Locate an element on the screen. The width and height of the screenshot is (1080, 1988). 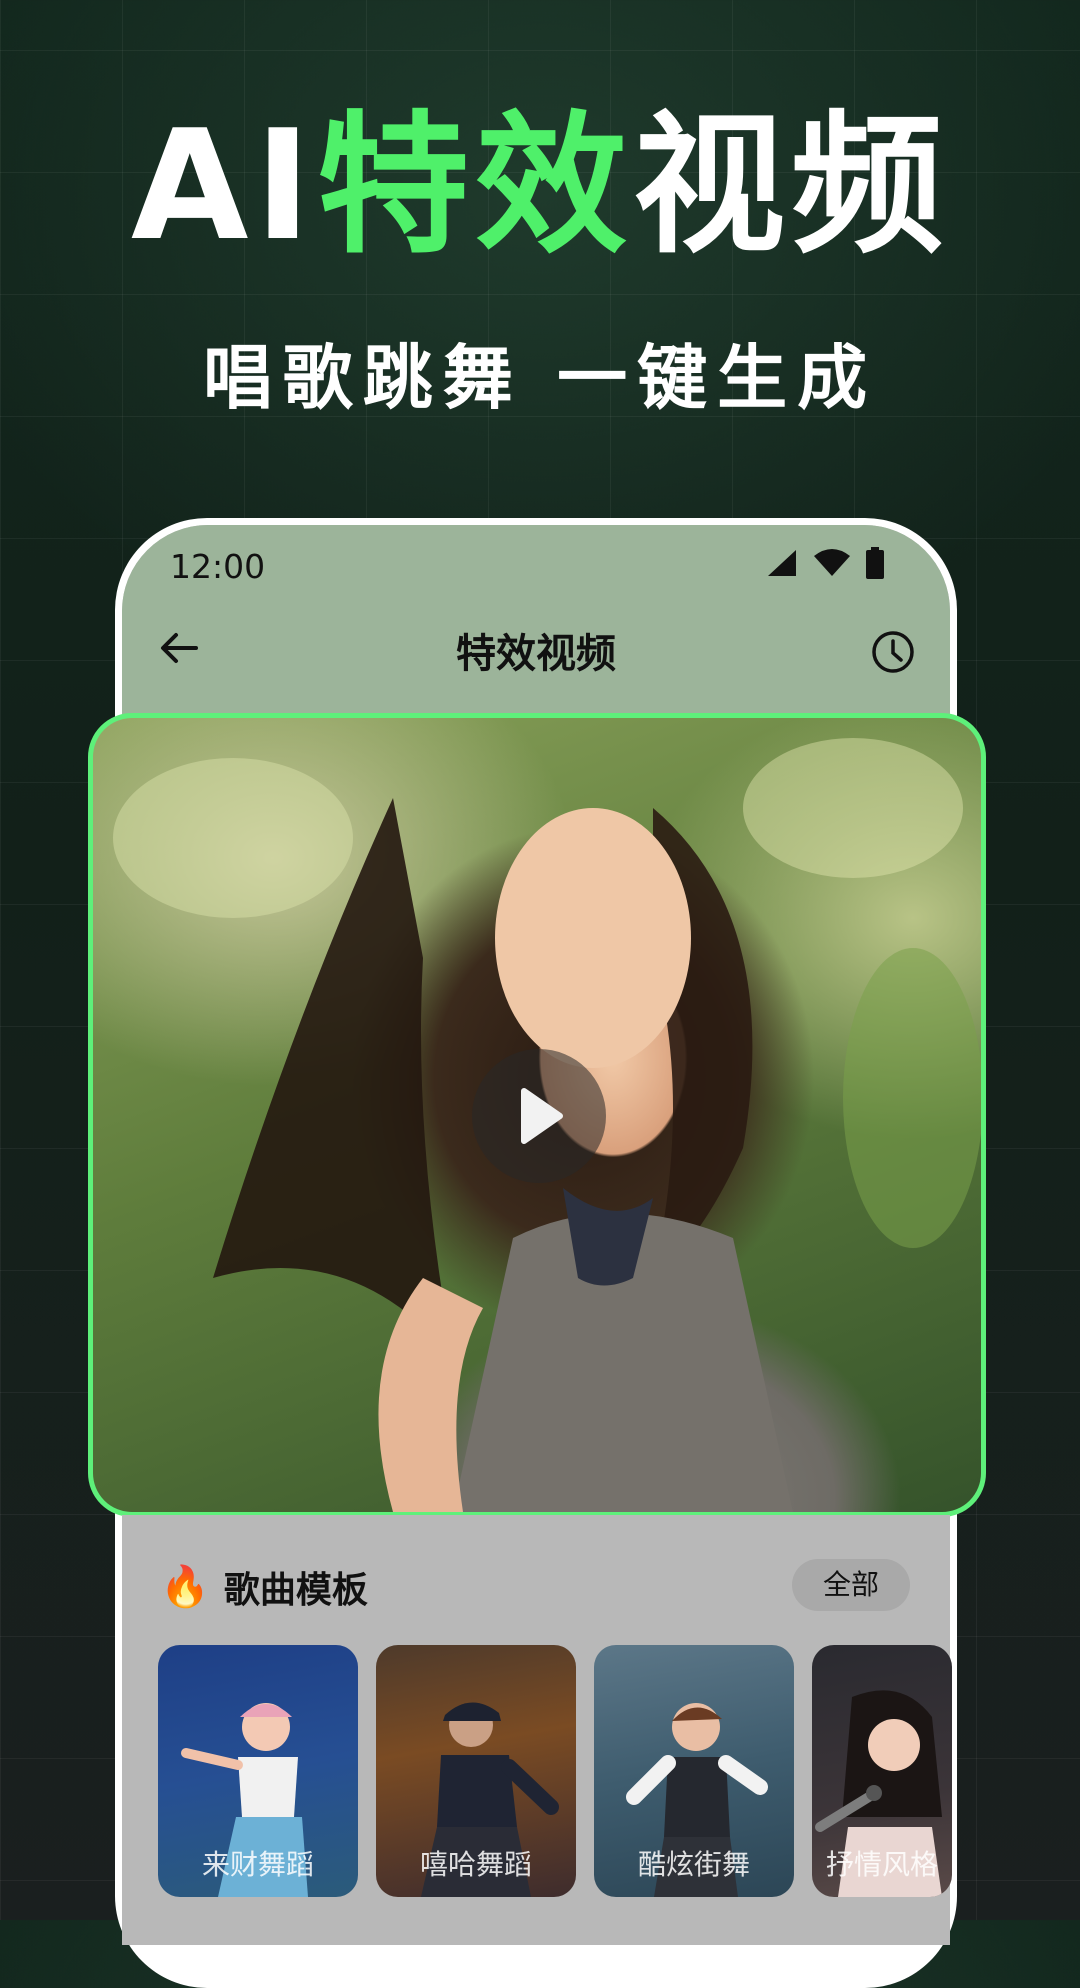
headline-suffix: 视频 is located at coordinates (791, 185).